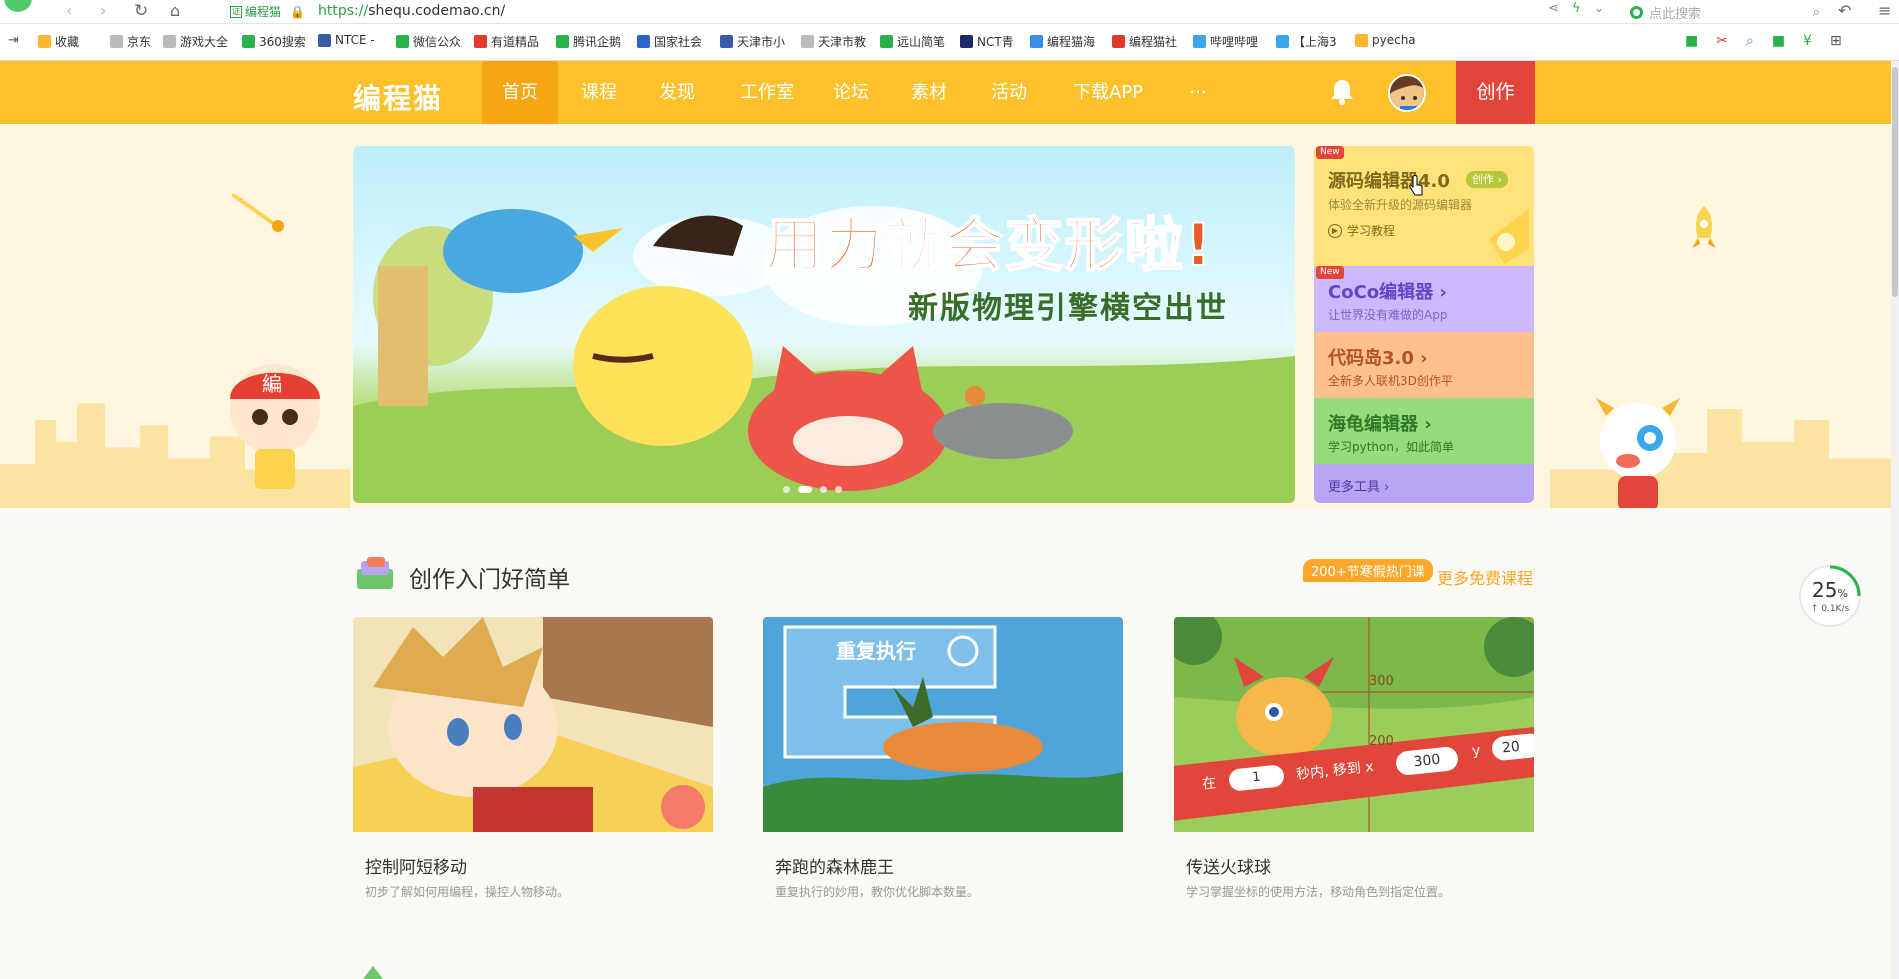 The width and height of the screenshot is (1899, 979). Describe the element at coordinates (1704, 227) in the screenshot. I see `rocket-illustration` at that location.